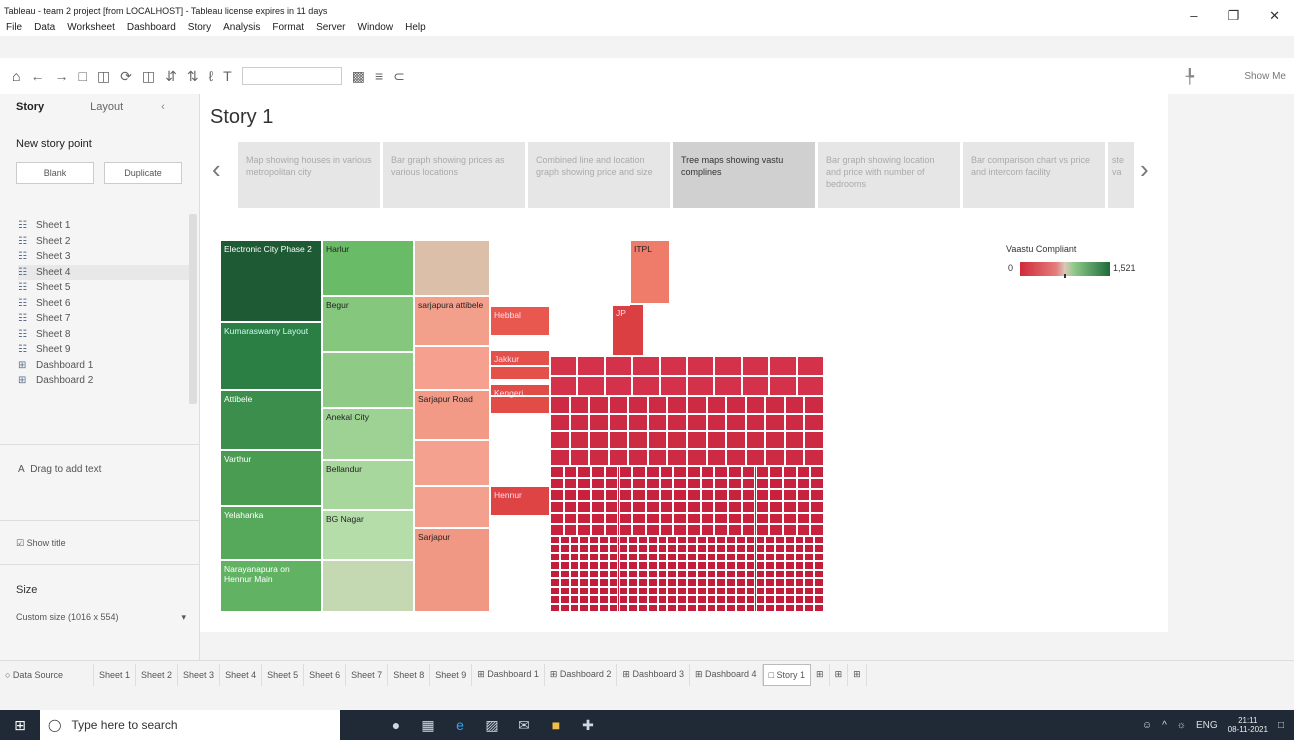 This screenshot has width=1294, height=740. What do you see at coordinates (520, 501) in the screenshot?
I see `treemap-cell: Hennur` at bounding box center [520, 501].